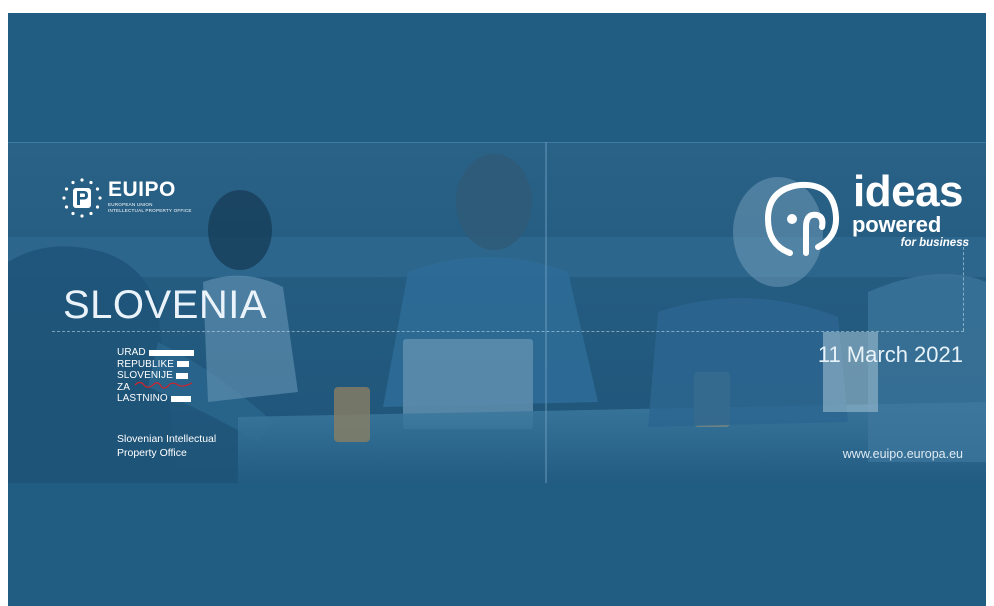 The height and width of the screenshot is (606, 994). I want to click on person-far-right-body, so click(927, 368).